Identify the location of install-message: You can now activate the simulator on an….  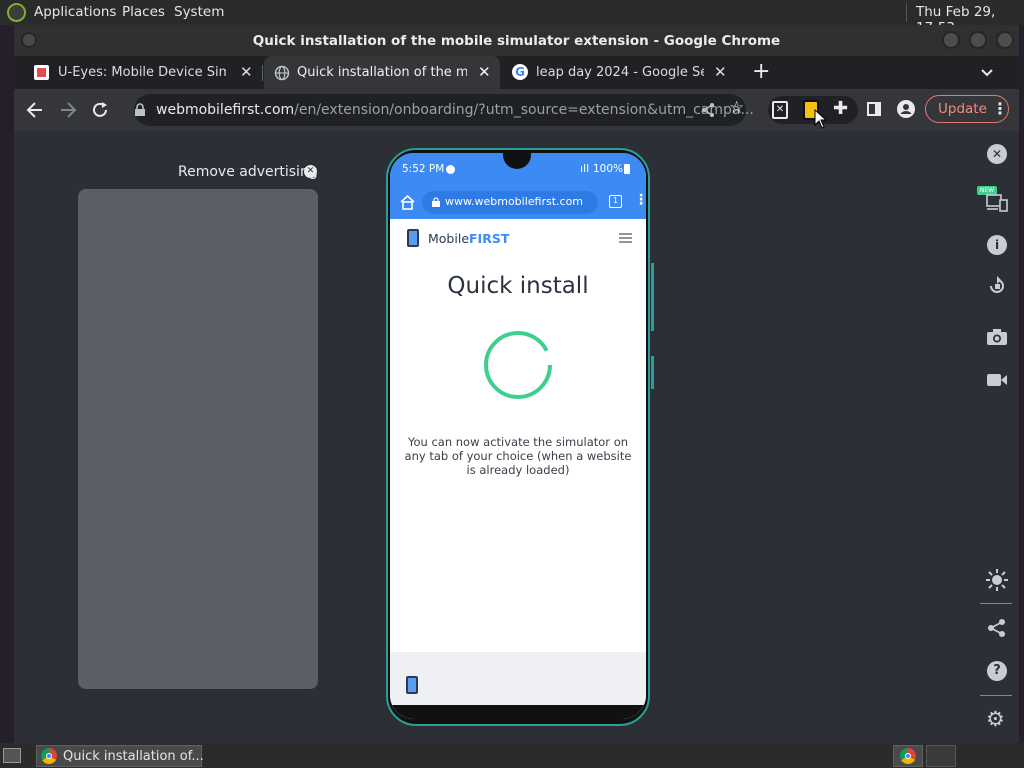
(518, 456).